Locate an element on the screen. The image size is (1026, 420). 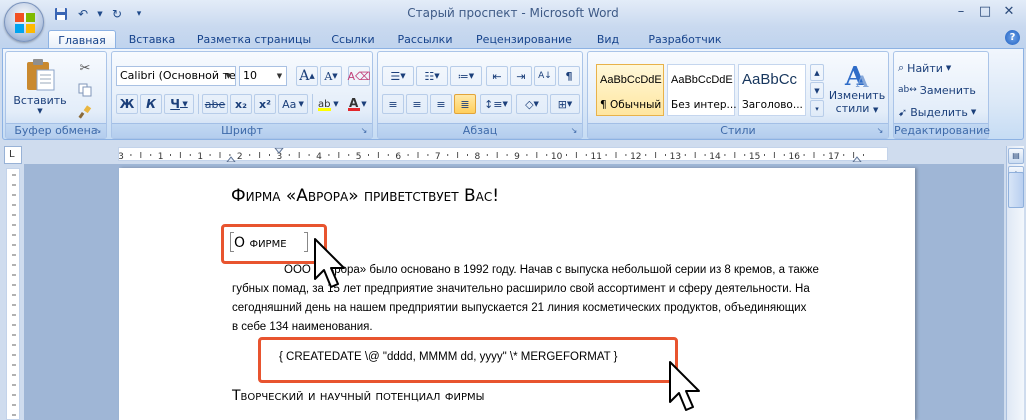
highlighter-icon: ab is located at coordinates (325, 105).